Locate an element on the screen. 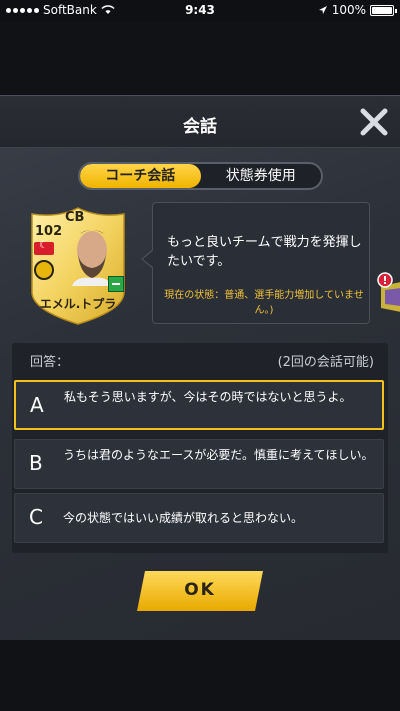  location-icon is located at coordinates (322, 10).